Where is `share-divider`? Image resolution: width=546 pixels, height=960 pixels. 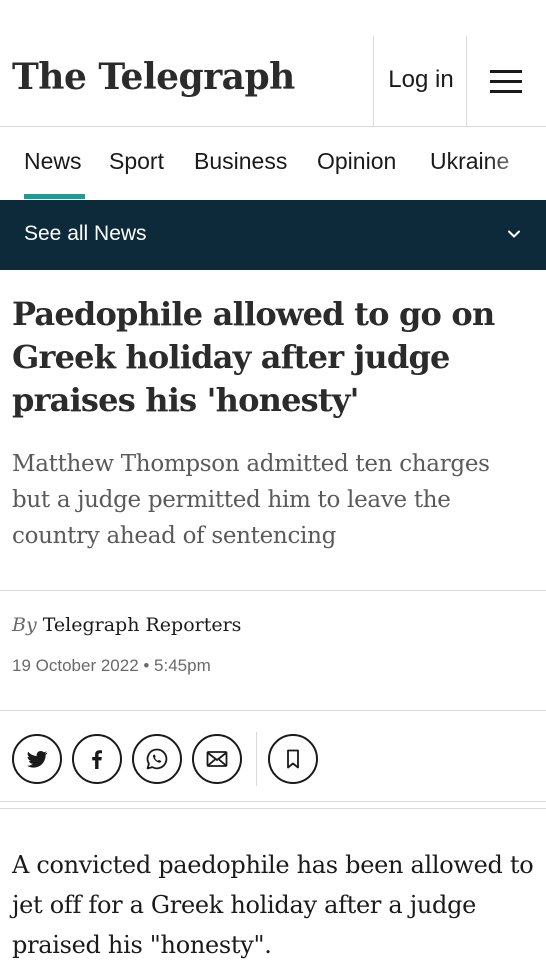
share-divider is located at coordinates (256, 759).